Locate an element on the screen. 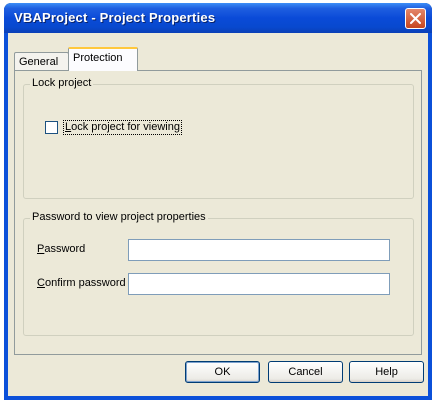 This screenshot has width=439, height=406. lock-project-checkbox is located at coordinates (51, 127).